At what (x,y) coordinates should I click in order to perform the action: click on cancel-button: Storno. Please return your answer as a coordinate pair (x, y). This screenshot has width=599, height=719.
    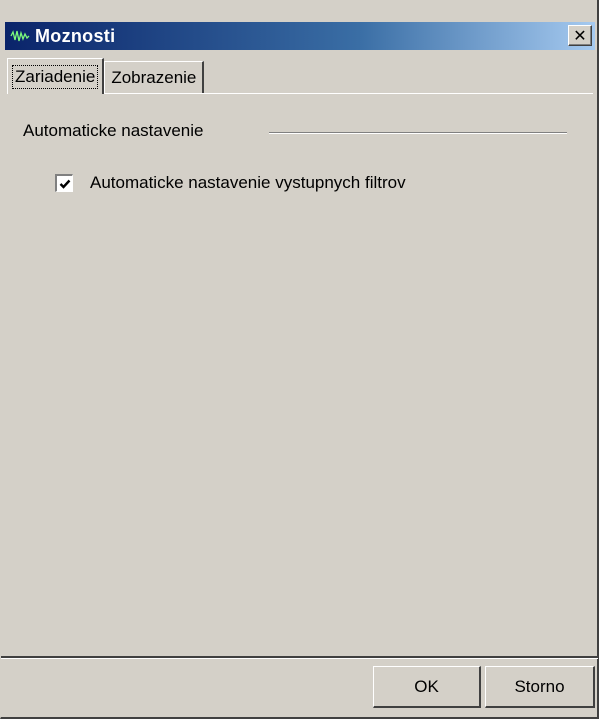
    Looking at the image, I should click on (540, 687).